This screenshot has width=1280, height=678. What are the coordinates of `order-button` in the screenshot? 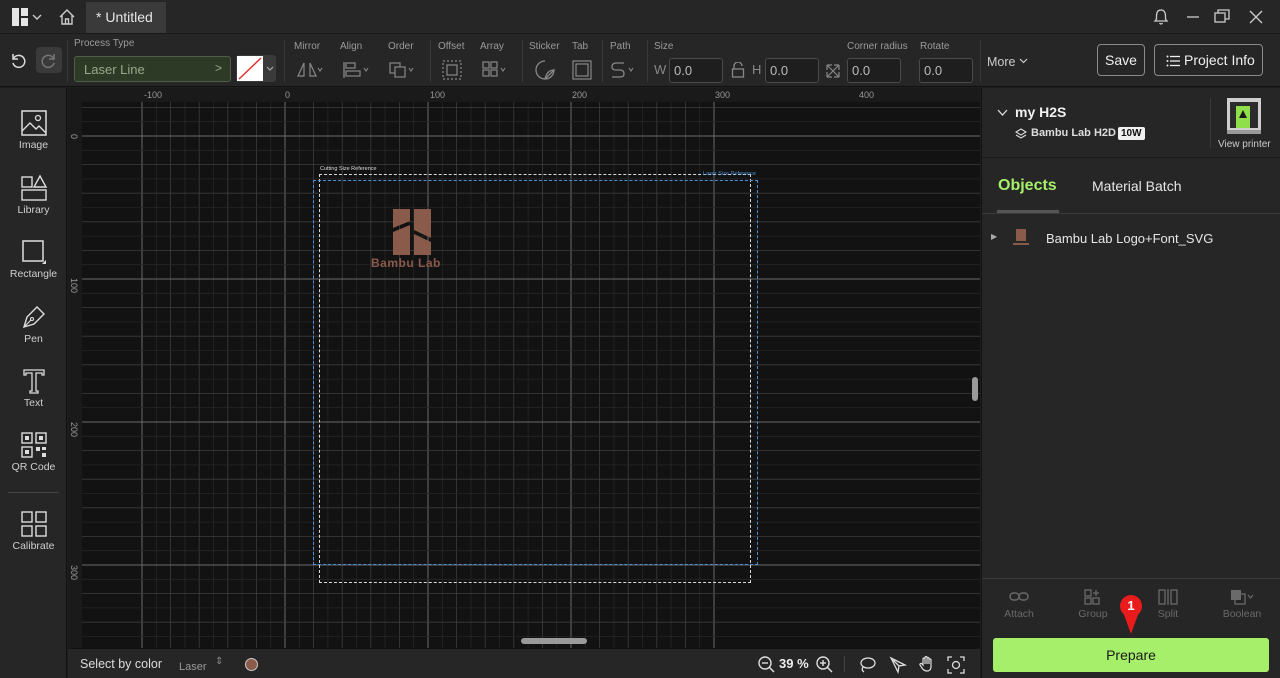 It's located at (403, 70).